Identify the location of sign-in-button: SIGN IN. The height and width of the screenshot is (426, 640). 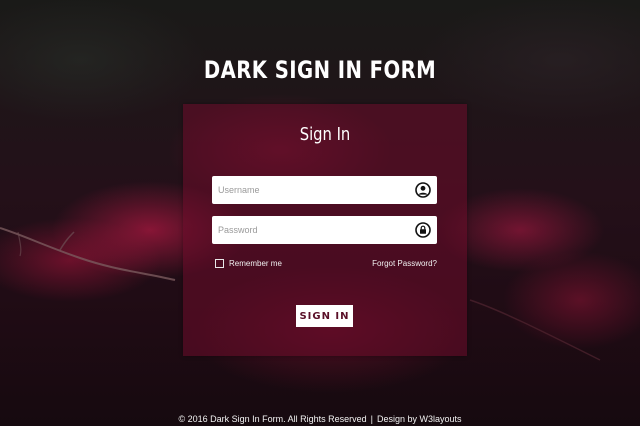
(324, 316).